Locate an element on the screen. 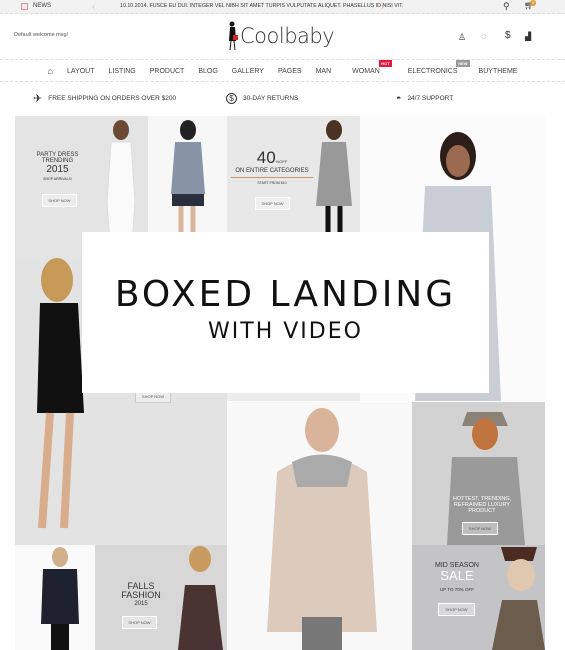  banner-text: FALLS FASHION 2015 is located at coordinates (141, 594).